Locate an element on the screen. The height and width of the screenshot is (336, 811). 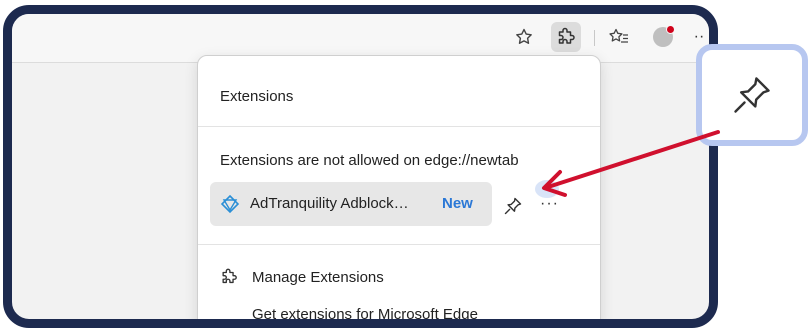
favorite-star-button is located at coordinates (524, 37).